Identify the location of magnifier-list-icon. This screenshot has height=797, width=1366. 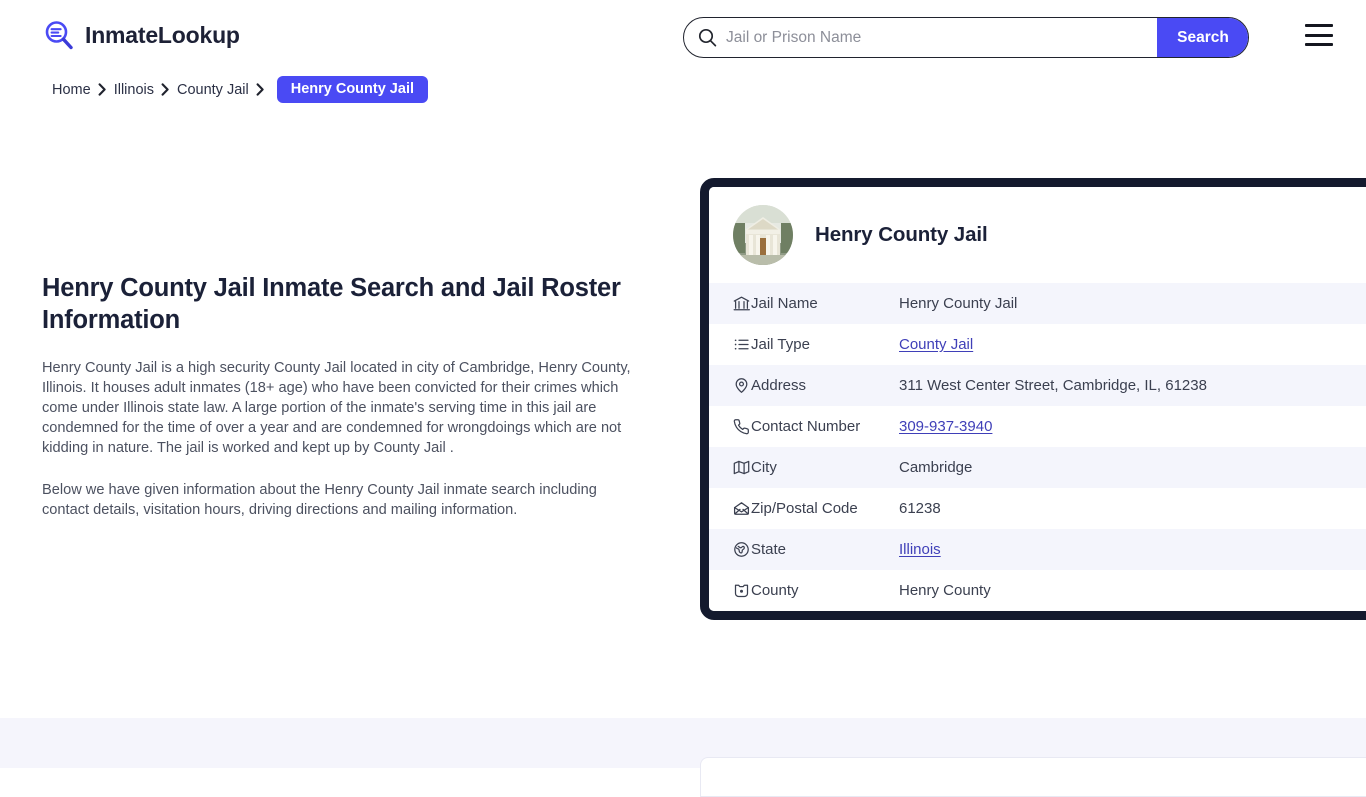
(59, 35).